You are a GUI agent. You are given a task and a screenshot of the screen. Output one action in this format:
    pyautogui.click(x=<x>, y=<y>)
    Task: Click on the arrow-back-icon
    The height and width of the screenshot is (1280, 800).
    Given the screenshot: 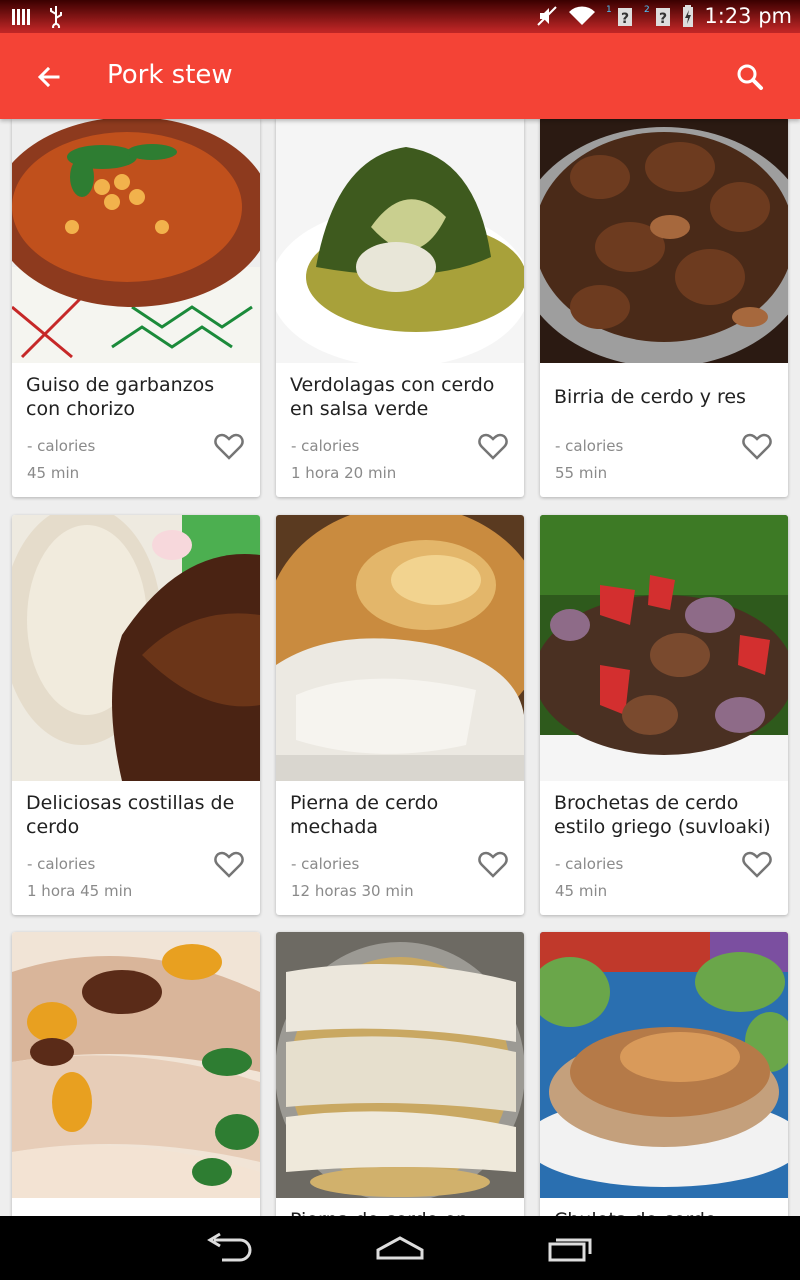 What is the action you would take?
    pyautogui.click(x=48, y=78)
    